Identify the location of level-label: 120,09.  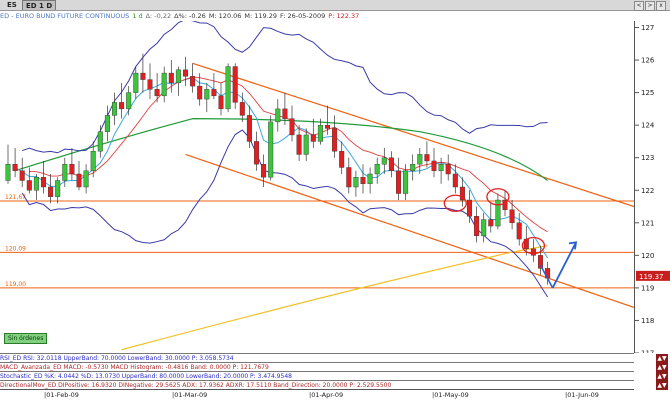
(15, 248).